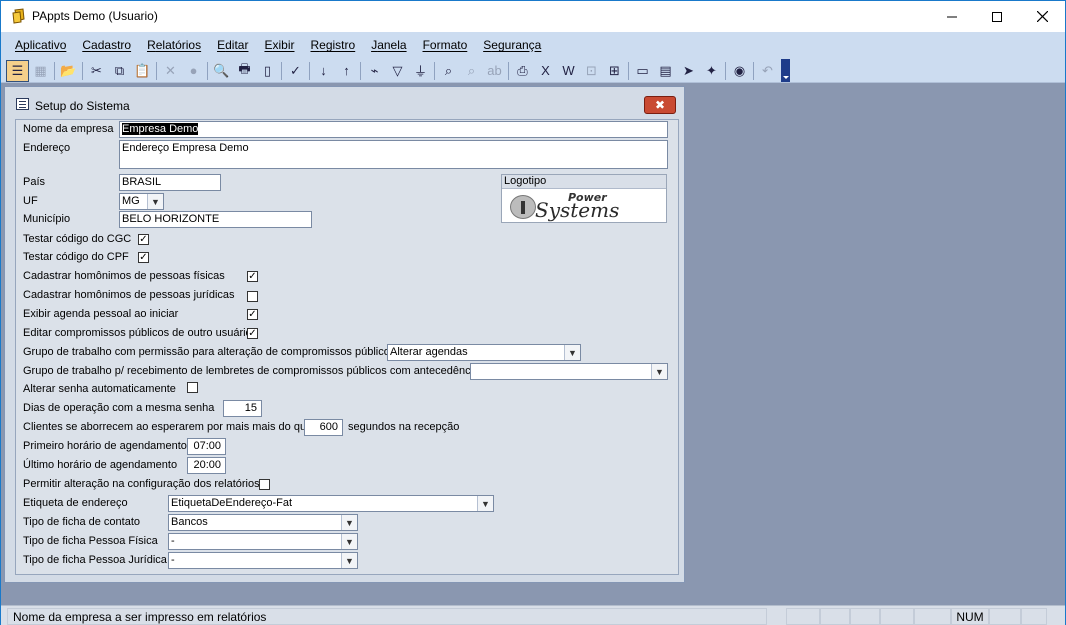  I want to click on attach-icon: ⊡, so click(591, 71).